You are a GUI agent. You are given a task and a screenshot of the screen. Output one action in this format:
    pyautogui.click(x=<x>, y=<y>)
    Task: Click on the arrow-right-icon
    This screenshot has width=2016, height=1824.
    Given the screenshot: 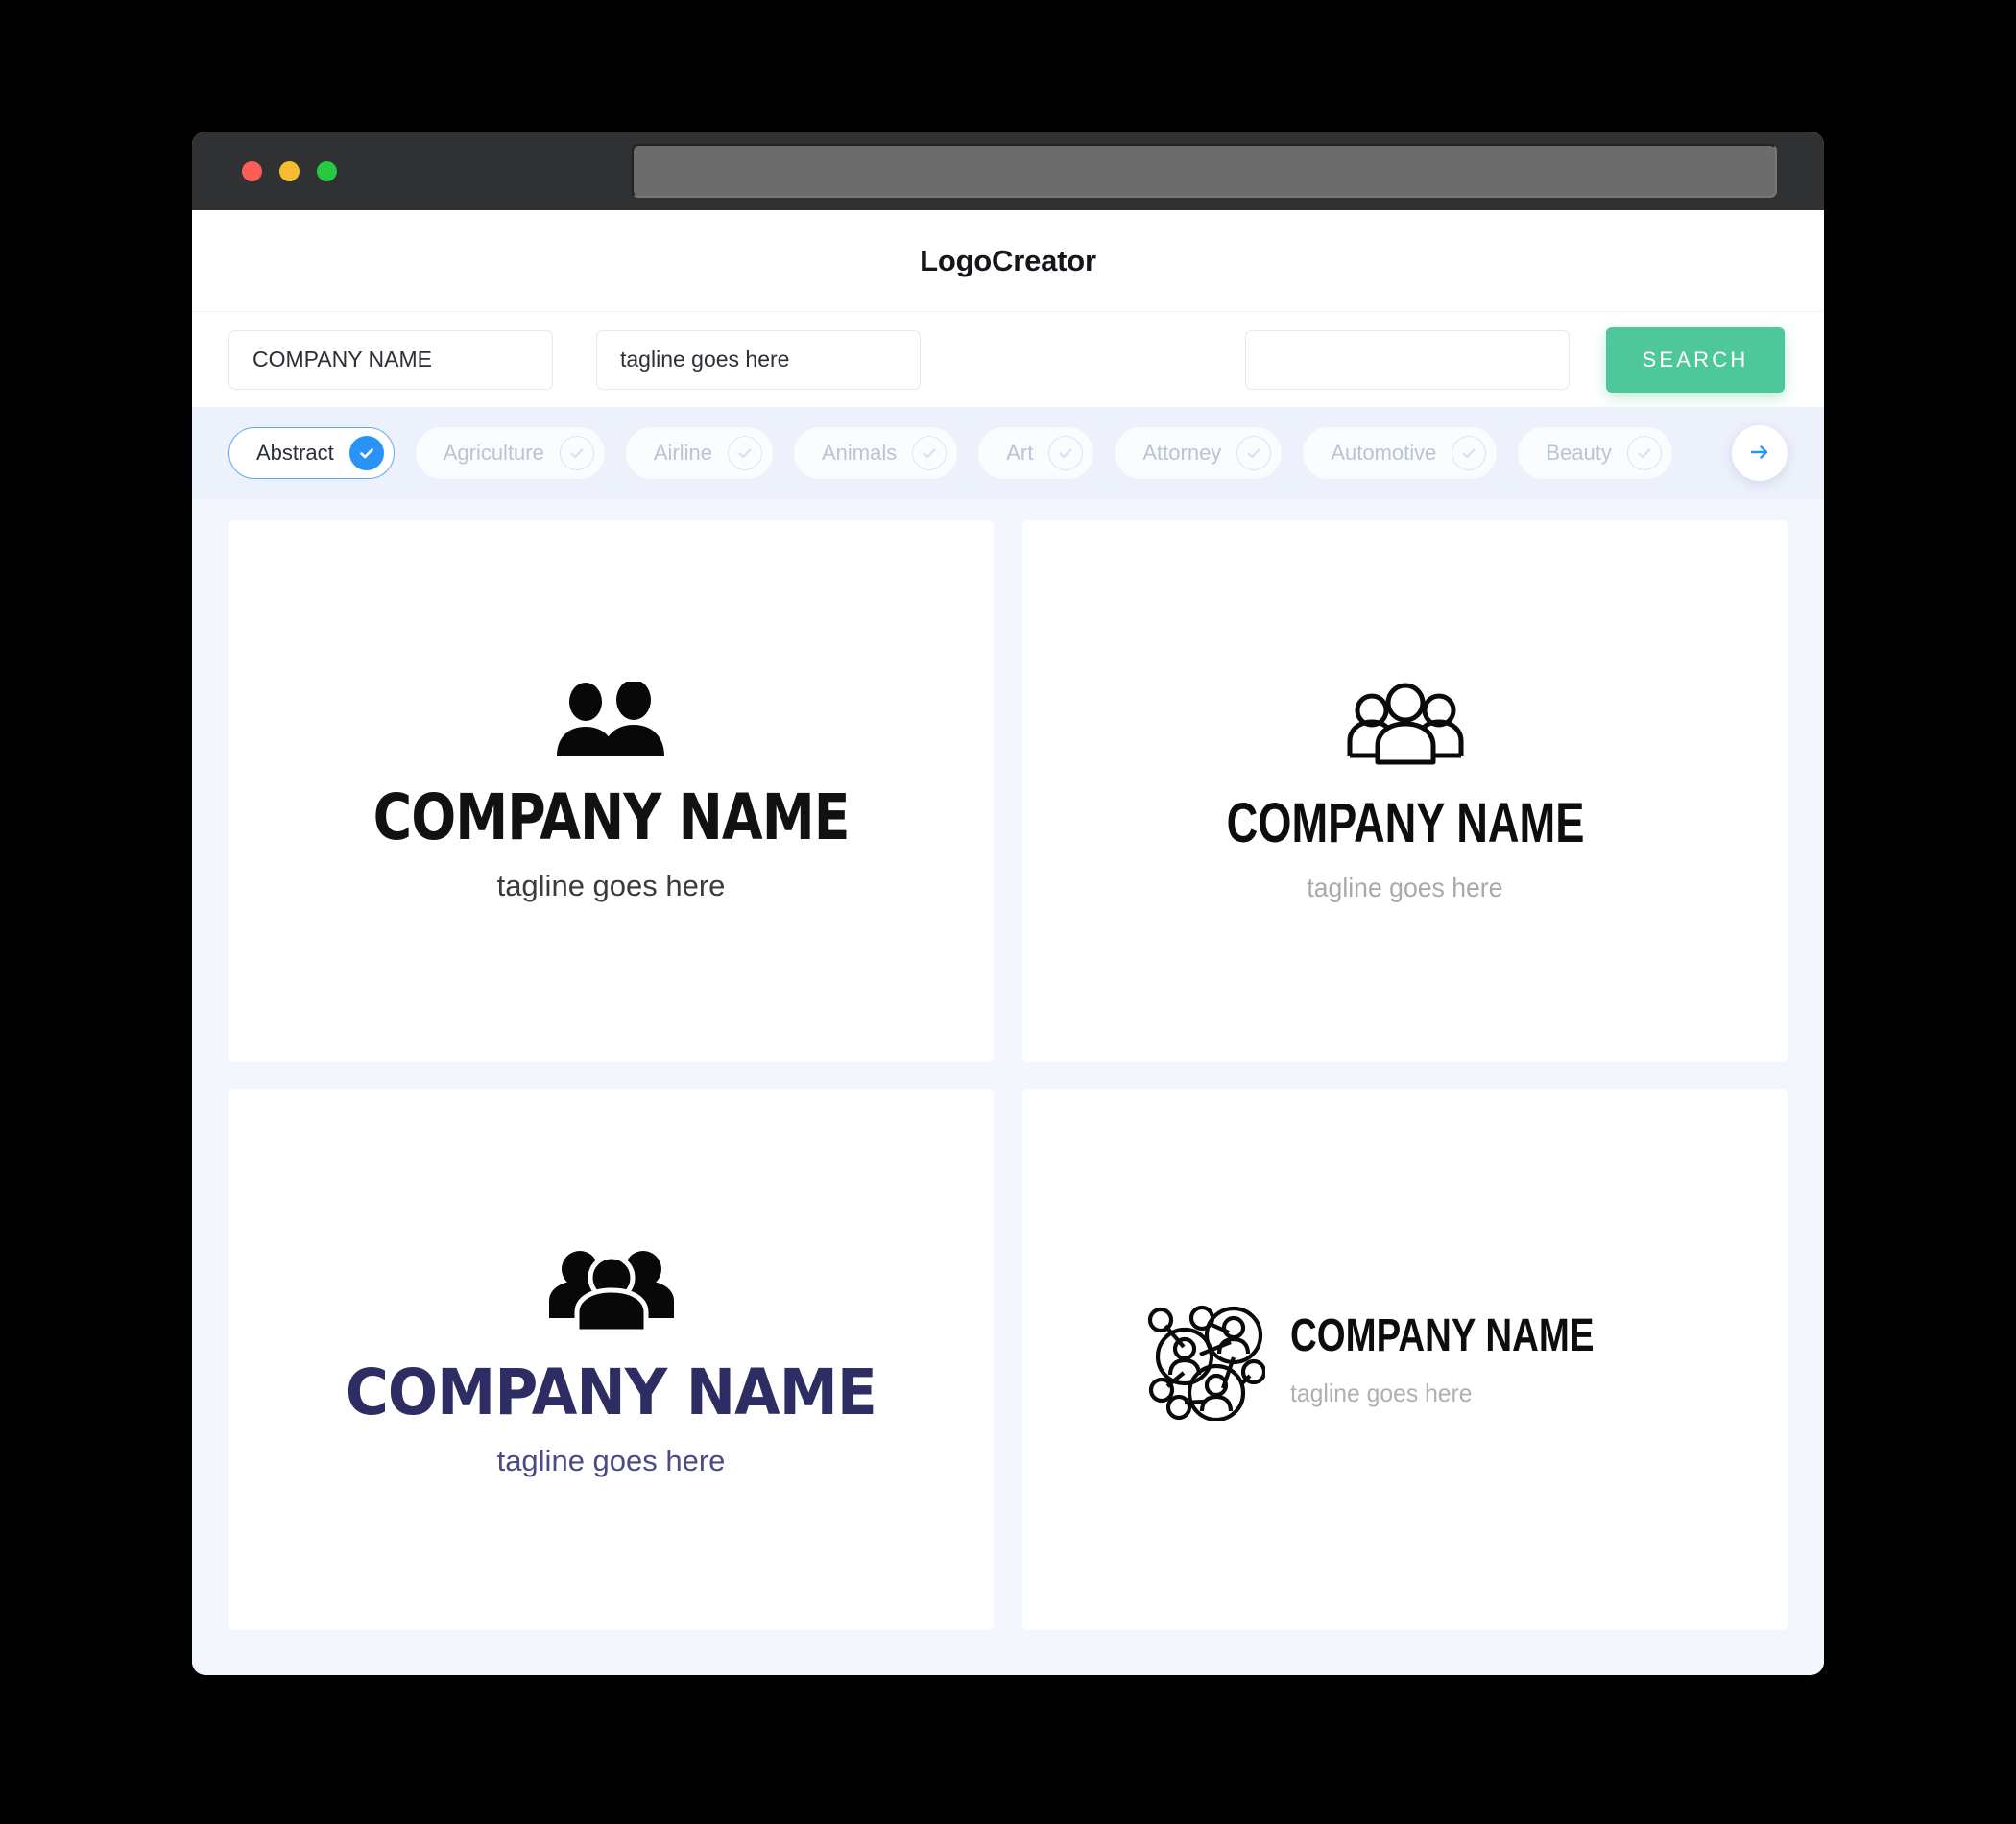 What is the action you would take?
    pyautogui.click(x=1760, y=454)
    